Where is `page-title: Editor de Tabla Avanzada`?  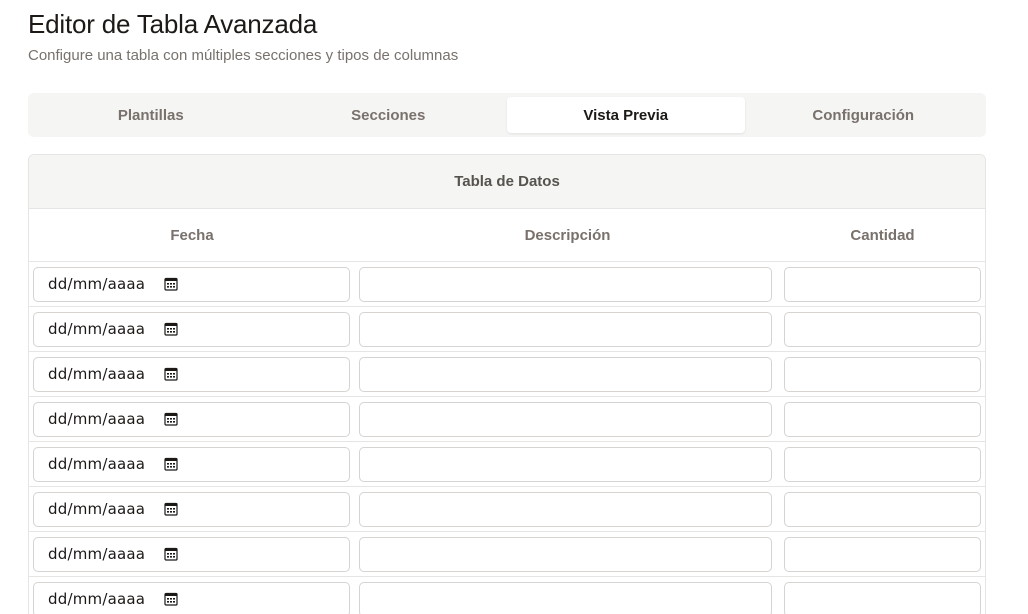
page-title: Editor de Tabla Avanzada is located at coordinates (173, 24).